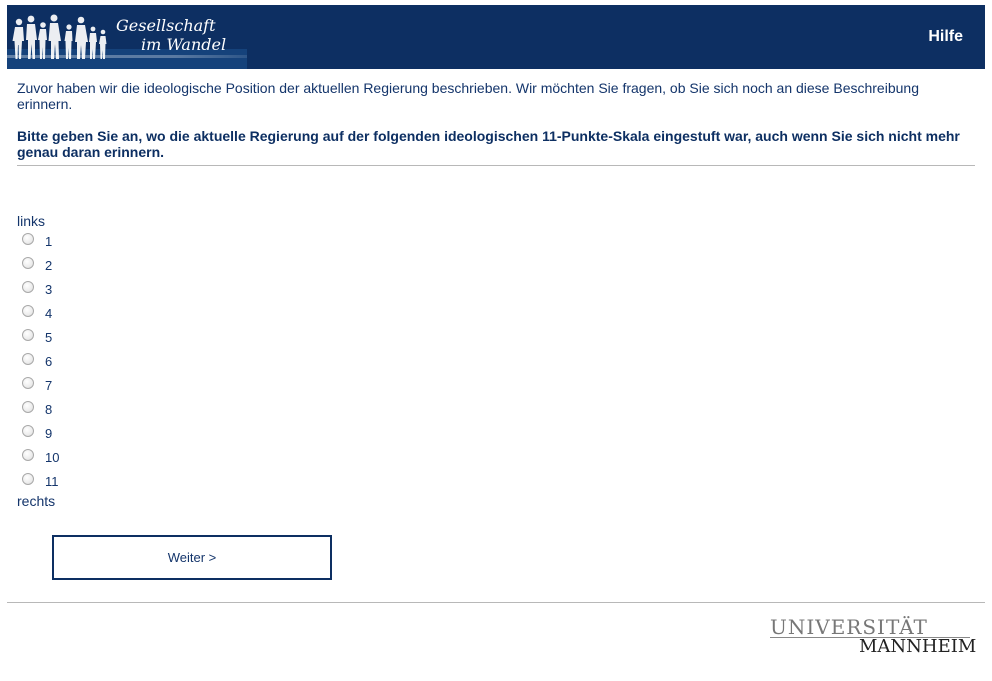  What do you see at coordinates (62, 338) in the screenshot?
I see `scale-option-5: 5` at bounding box center [62, 338].